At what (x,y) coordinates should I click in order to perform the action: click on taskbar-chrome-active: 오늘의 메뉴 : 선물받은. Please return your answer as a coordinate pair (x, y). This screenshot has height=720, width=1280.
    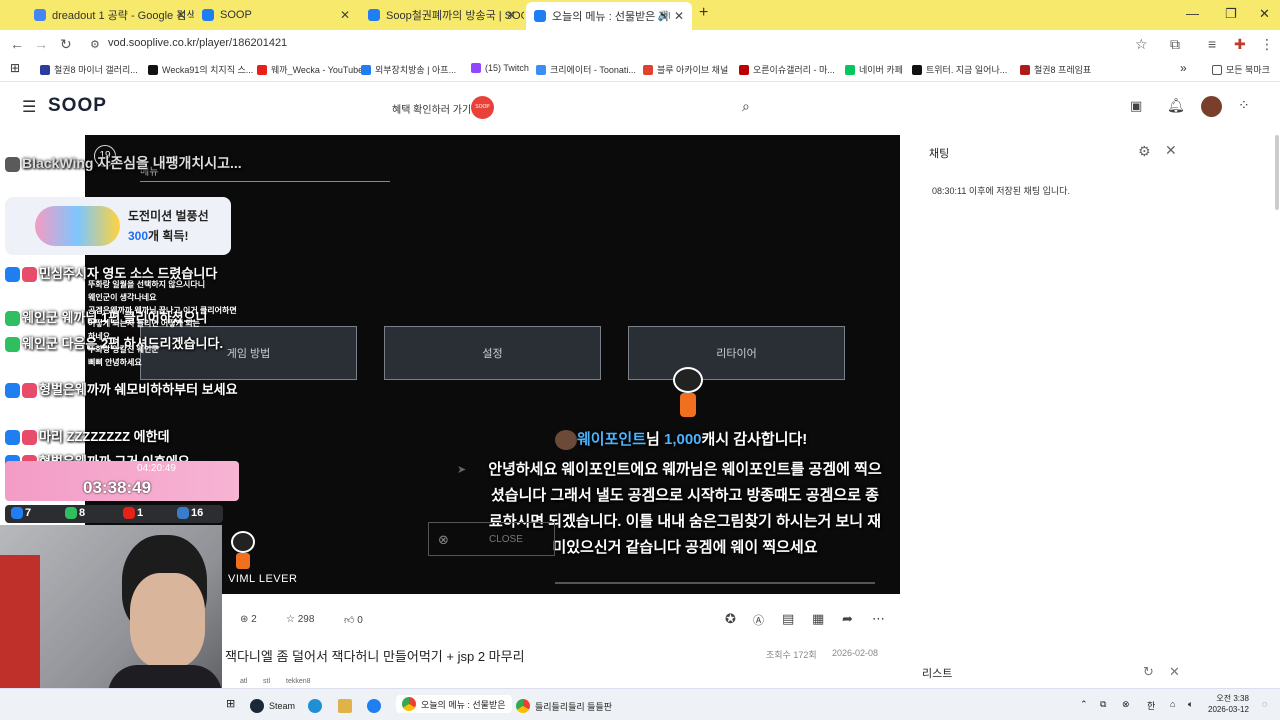
    Looking at the image, I should click on (454, 704).